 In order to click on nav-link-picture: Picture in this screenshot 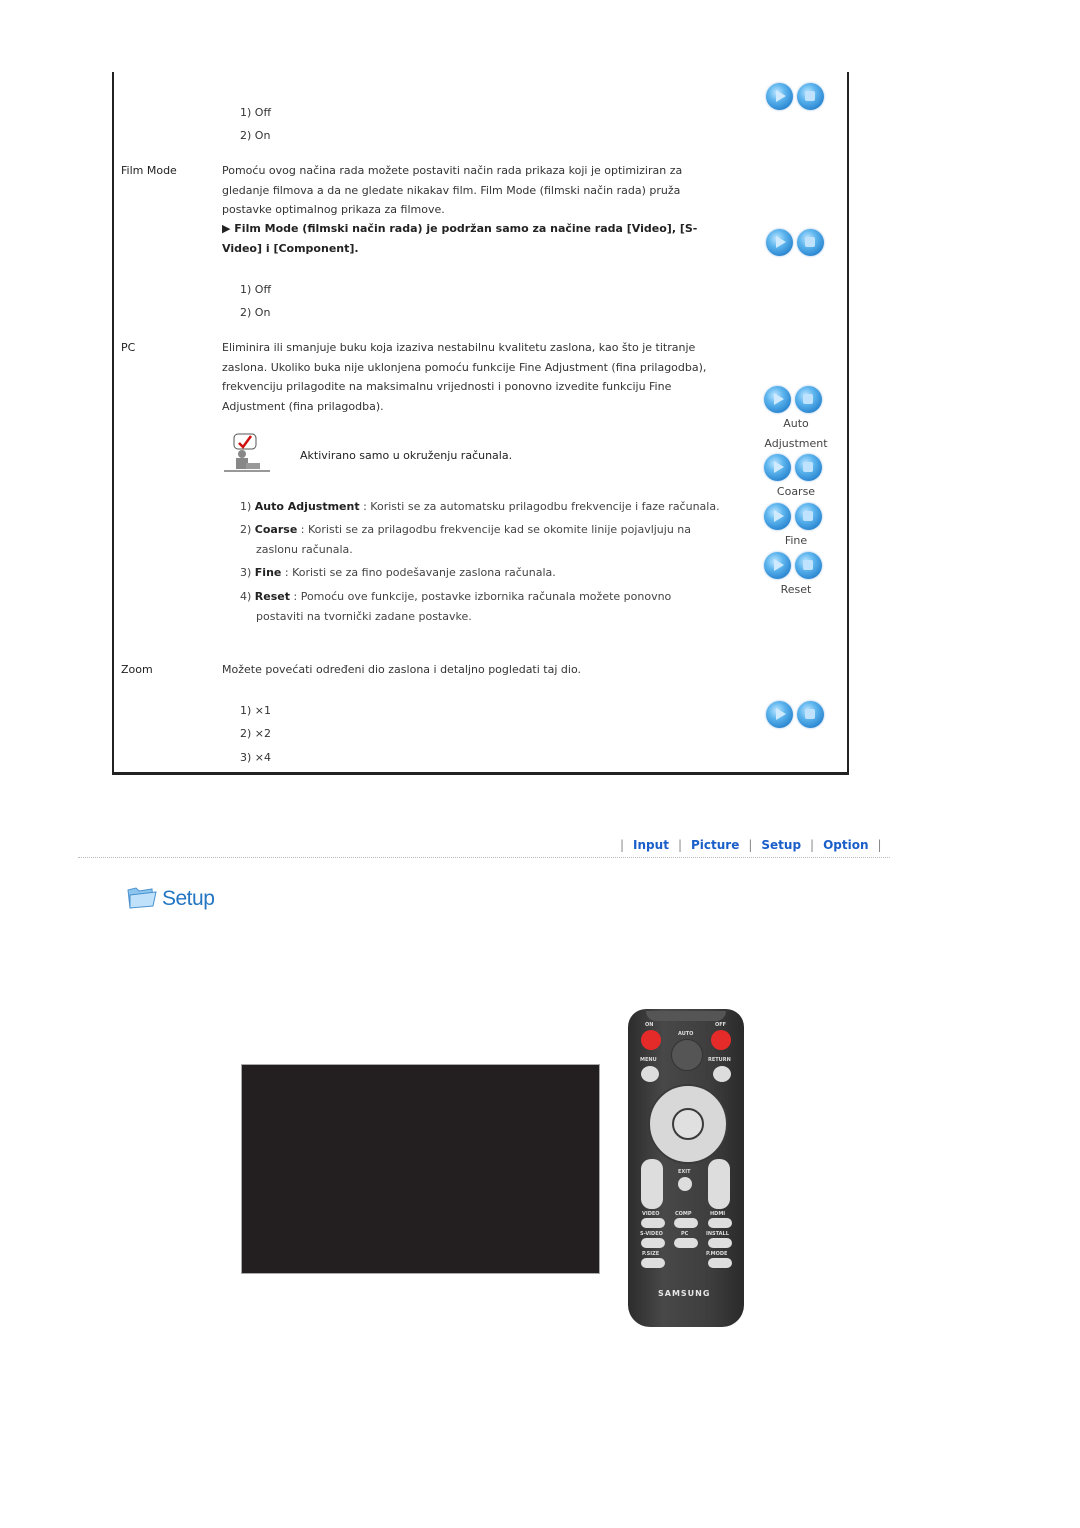, I will do `click(715, 845)`.